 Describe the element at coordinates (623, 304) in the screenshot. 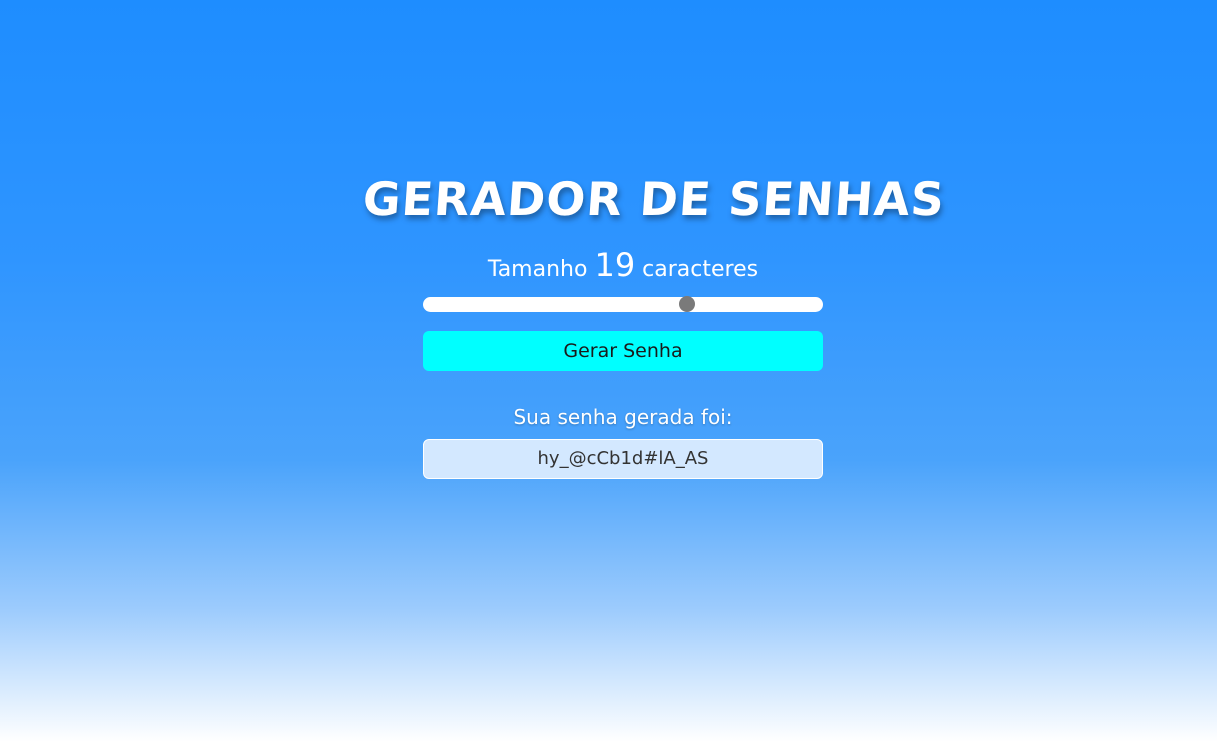

I see `length-slider` at that location.